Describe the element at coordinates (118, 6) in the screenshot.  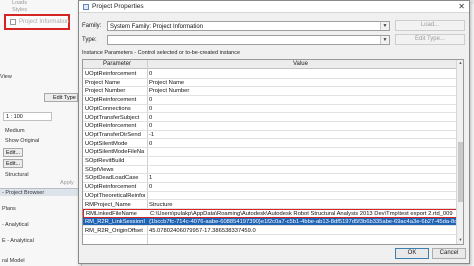
I see `dialog-title: Project Properties` at that location.